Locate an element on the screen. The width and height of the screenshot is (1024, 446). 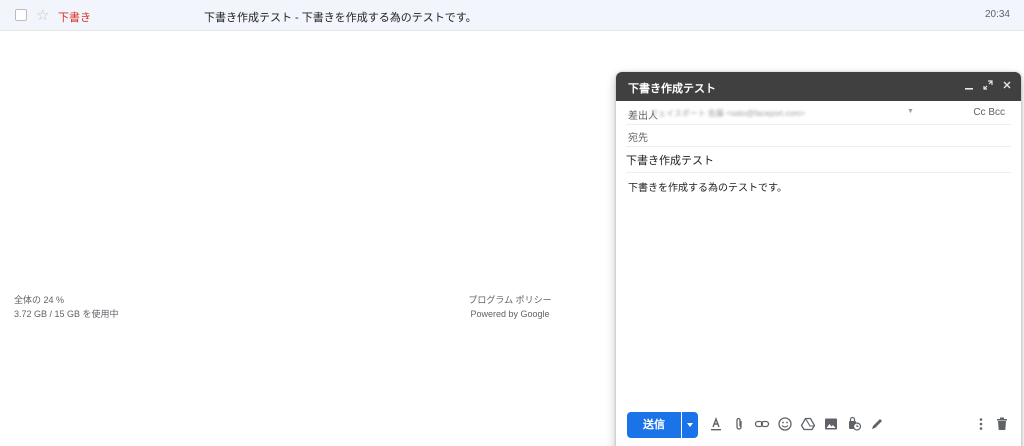
subject-row is located at coordinates (818, 160).